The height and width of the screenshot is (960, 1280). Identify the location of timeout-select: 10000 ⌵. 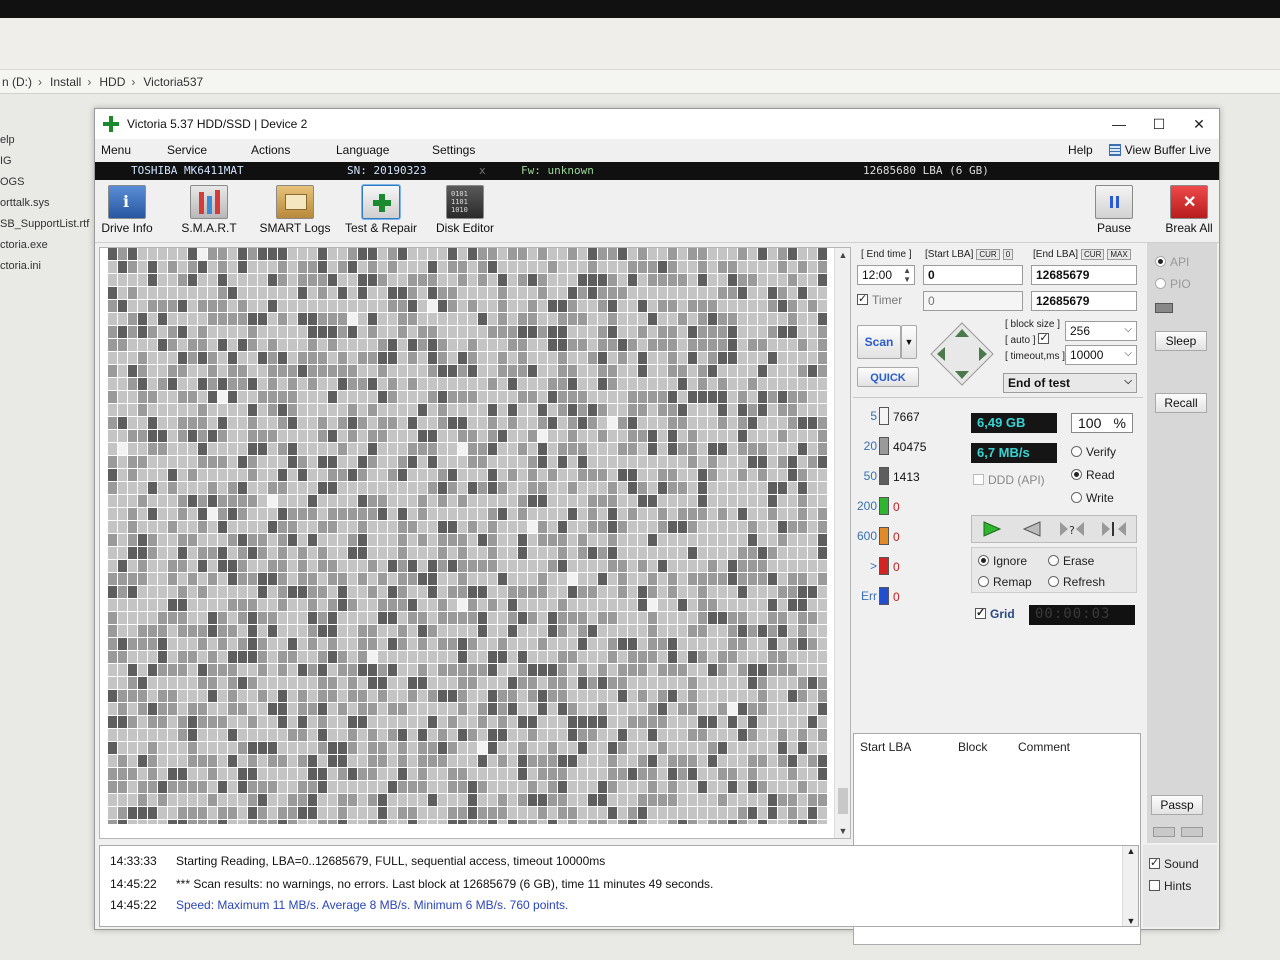
(1101, 355).